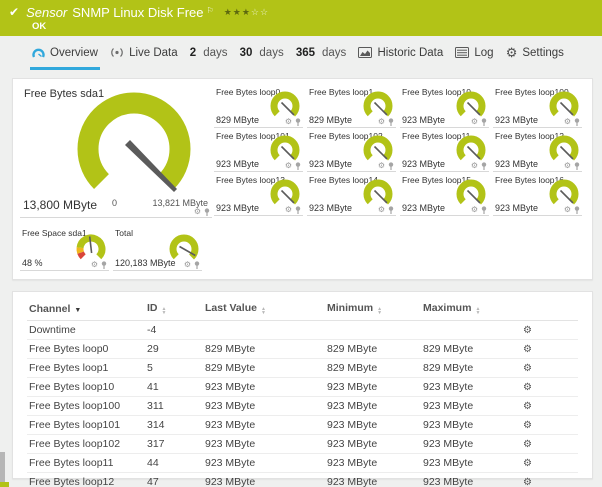  Describe the element at coordinates (334, 52) in the screenshot. I see `tab-365-days-label: days` at that location.